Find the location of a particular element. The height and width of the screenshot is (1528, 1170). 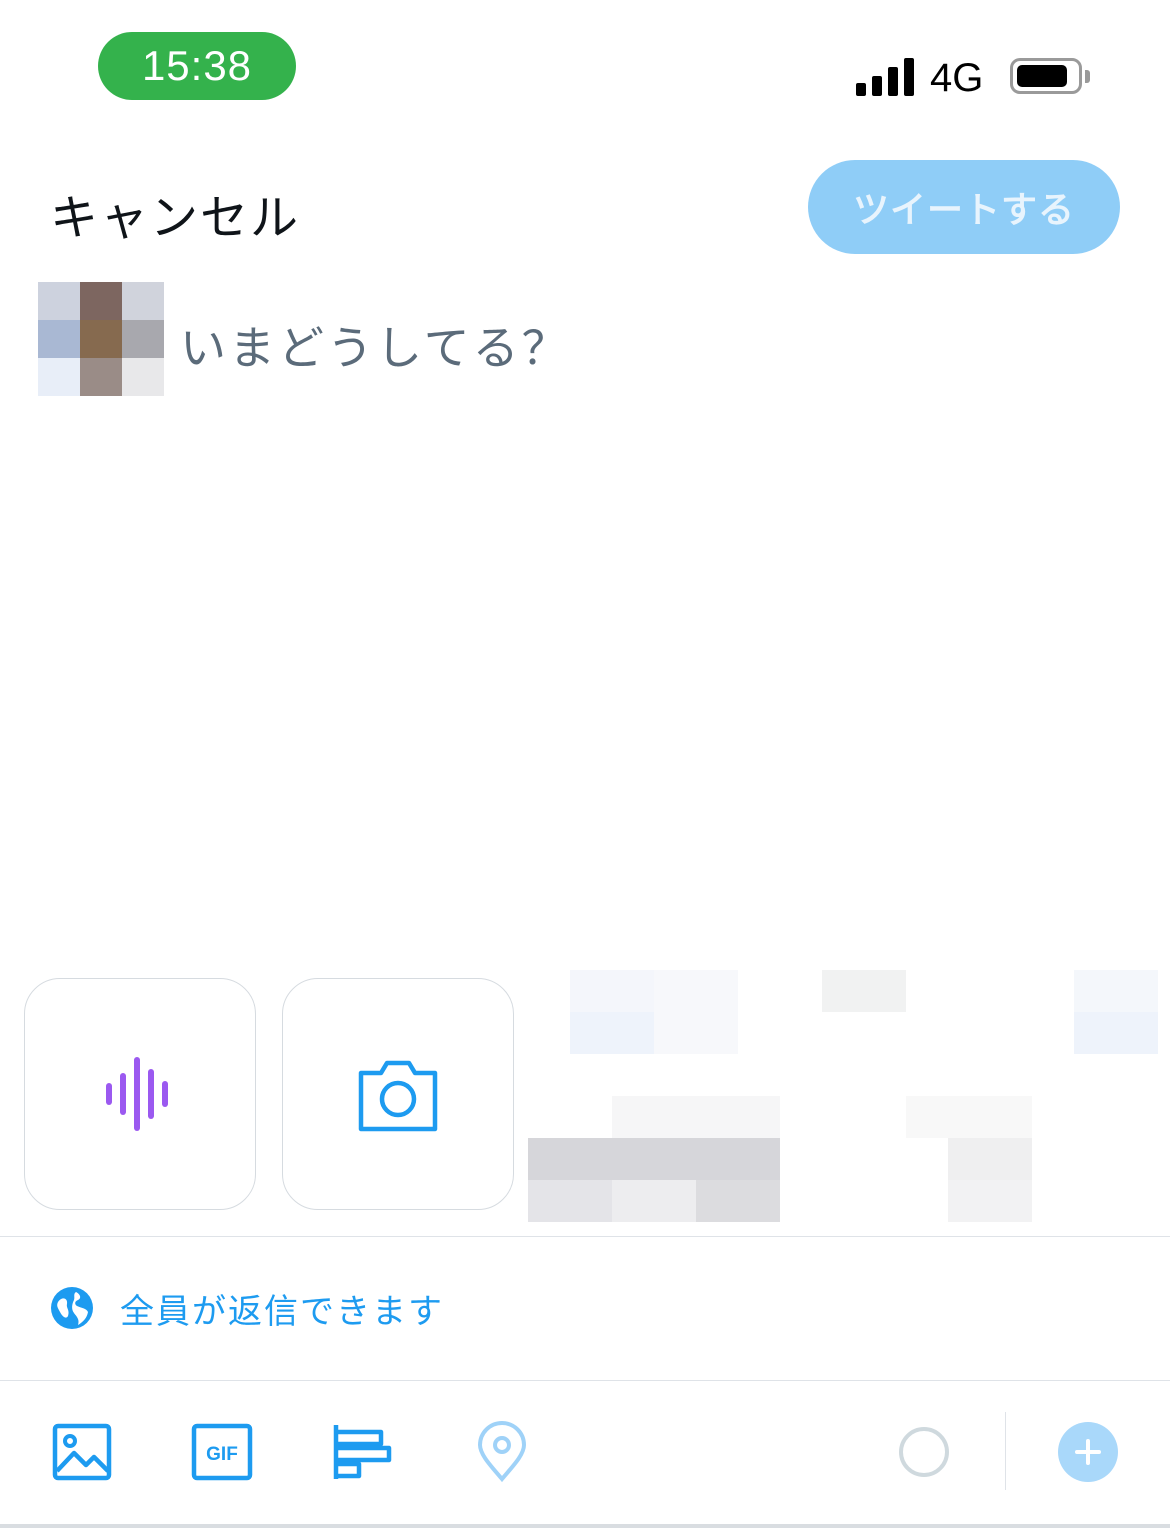

voice-waveform-icon is located at coordinates (137, 1094).